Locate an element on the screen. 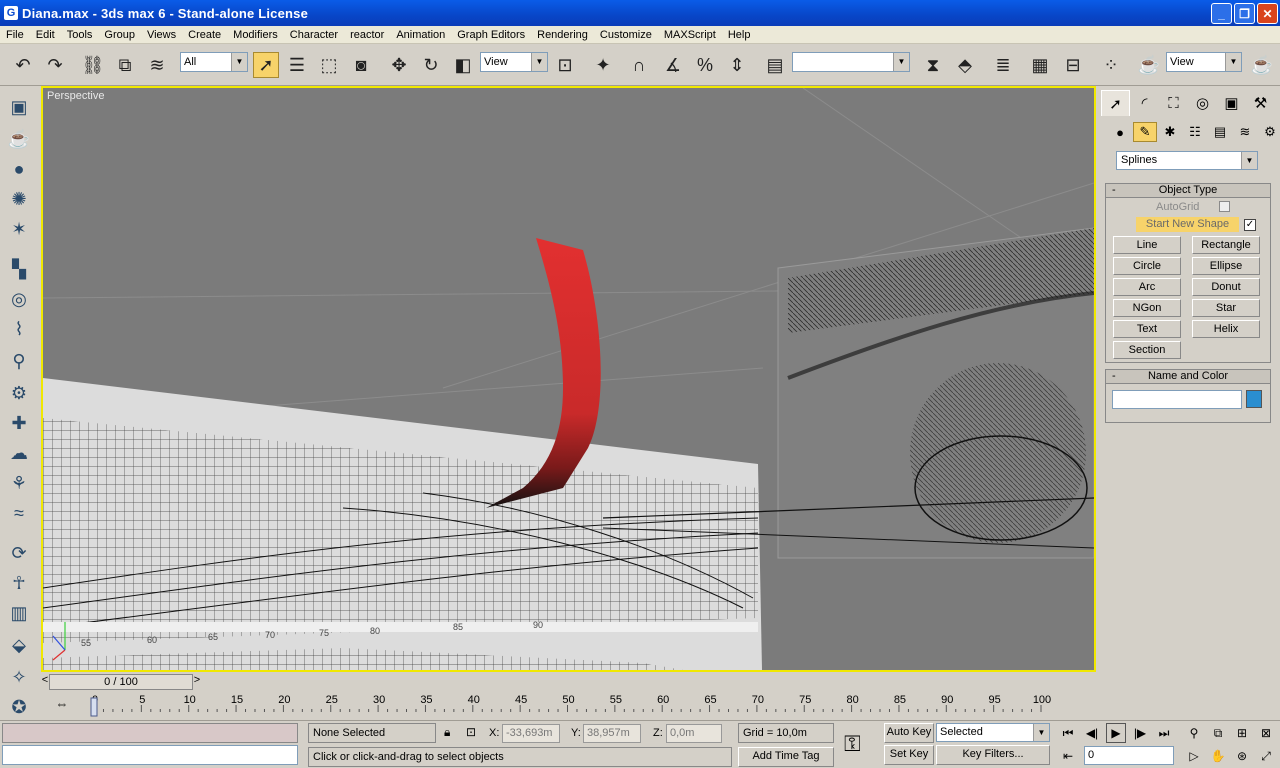 The image size is (1280, 768). menu-group: Group is located at coordinates (119, 35).